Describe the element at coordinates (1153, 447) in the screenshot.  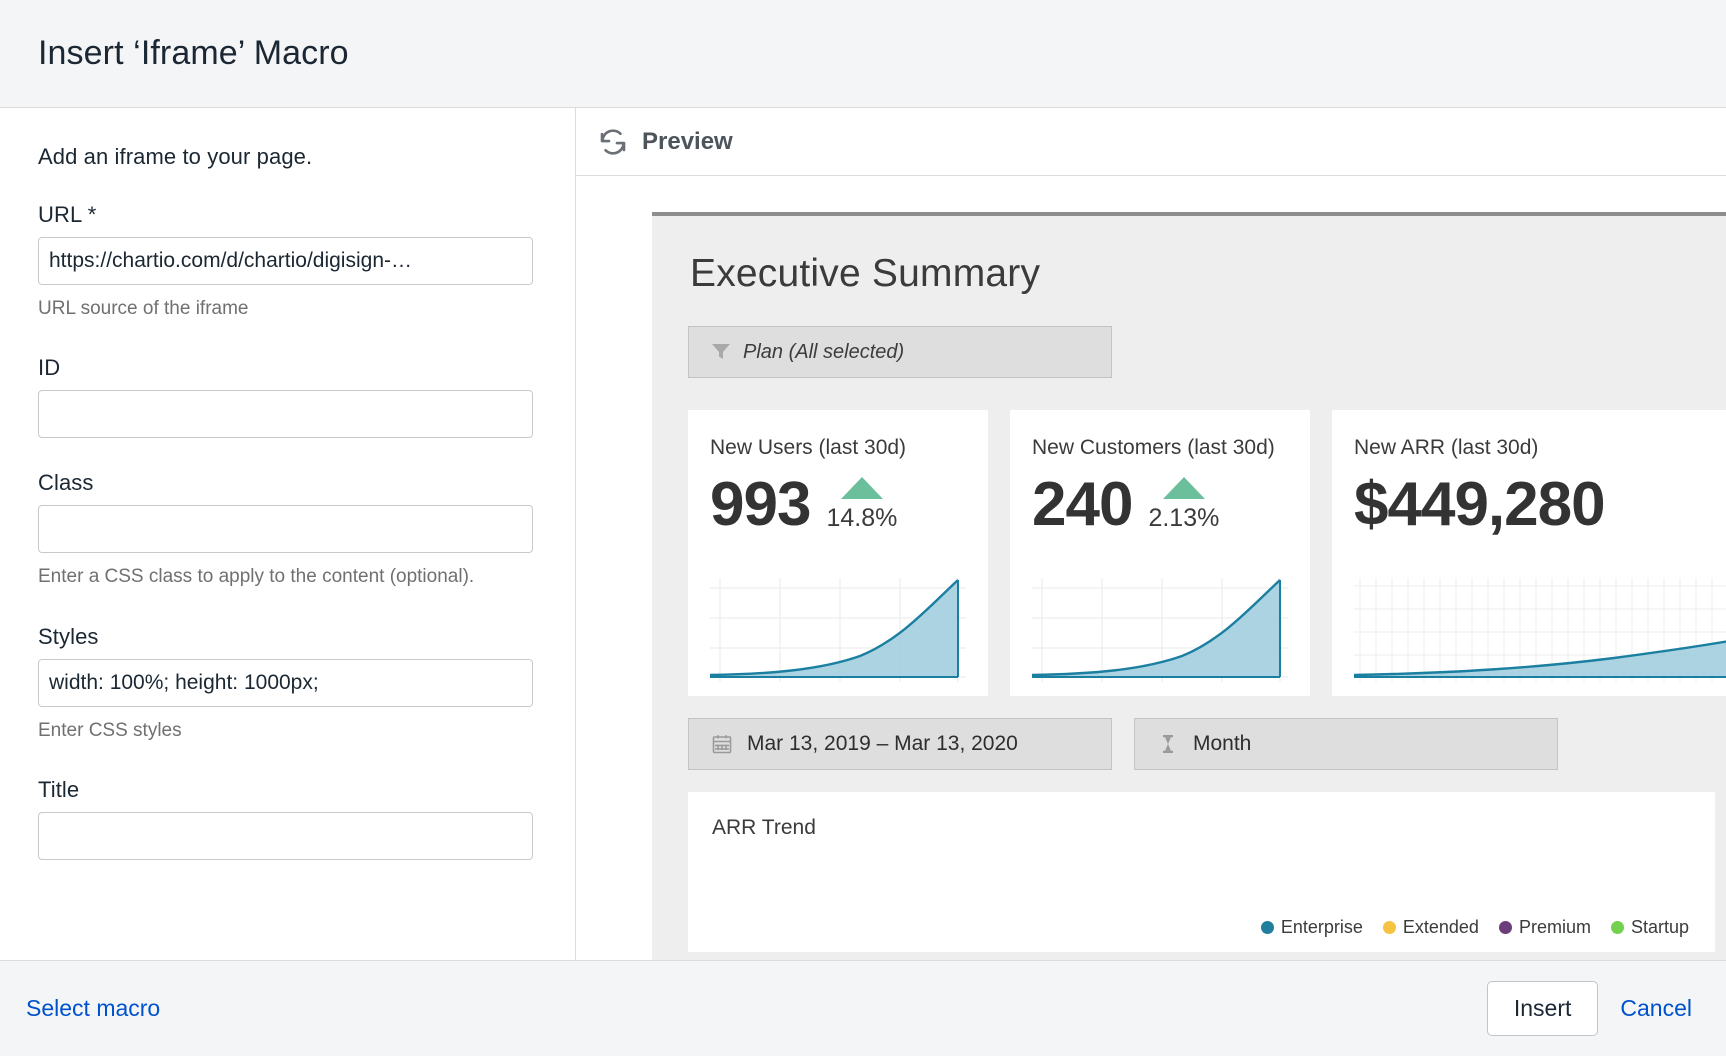
I see `kpi-title: New Customers (last 30d)` at that location.